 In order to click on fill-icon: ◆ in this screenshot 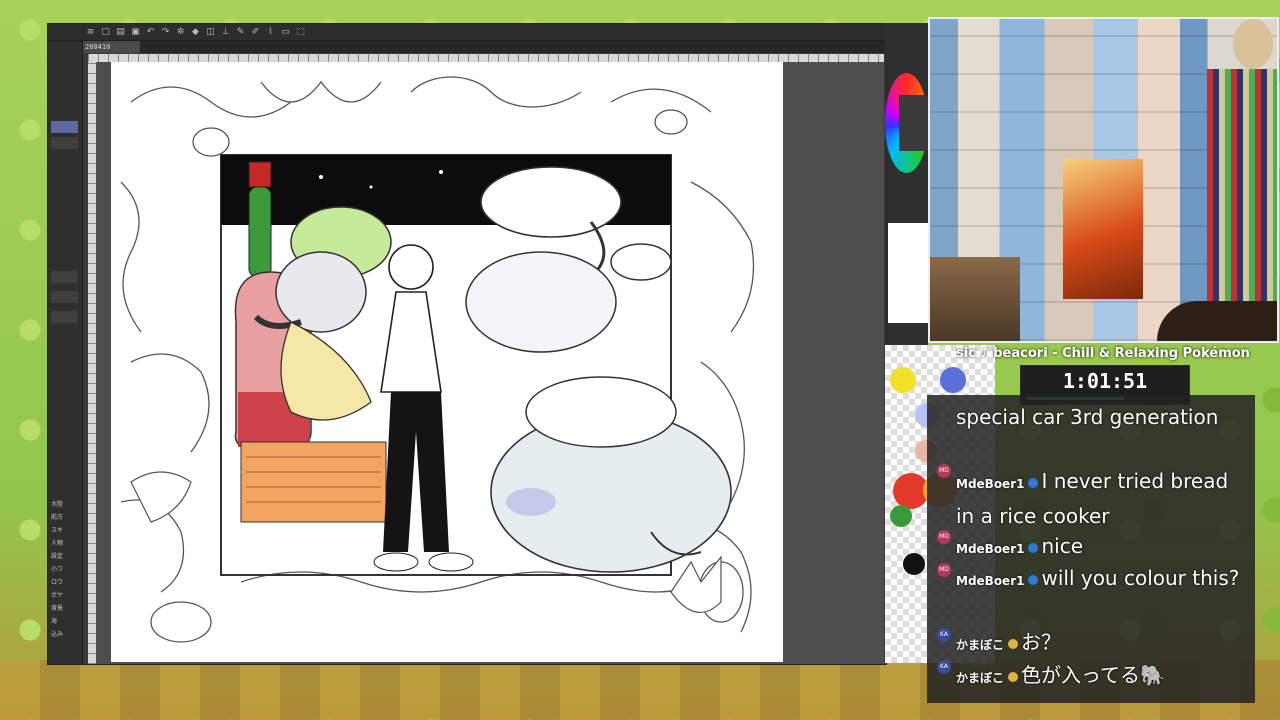, I will do `click(195, 32)`.